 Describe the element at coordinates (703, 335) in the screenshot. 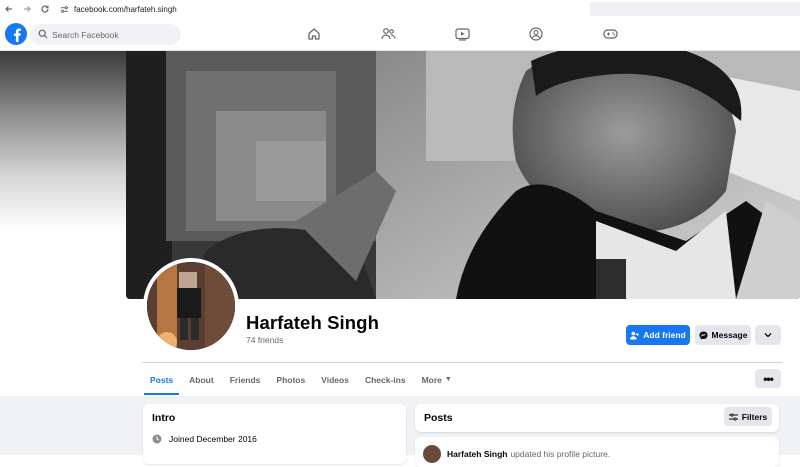

I see `messenger-icon` at that location.